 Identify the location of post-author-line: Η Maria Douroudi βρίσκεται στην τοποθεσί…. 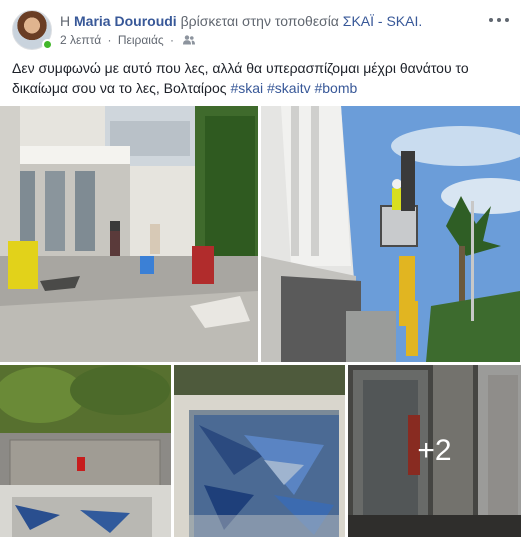
(241, 21).